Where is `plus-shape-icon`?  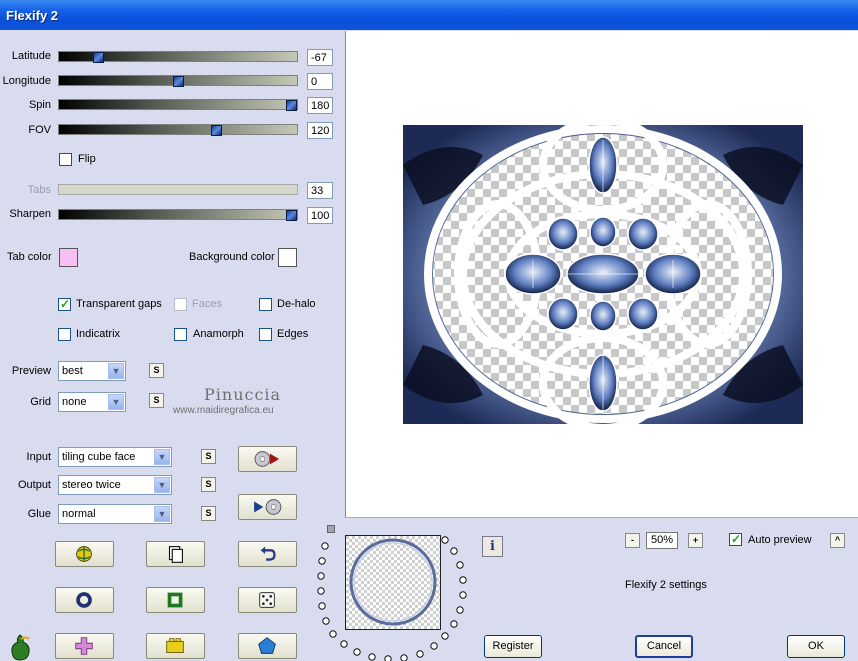
plus-shape-icon is located at coordinates (84, 646).